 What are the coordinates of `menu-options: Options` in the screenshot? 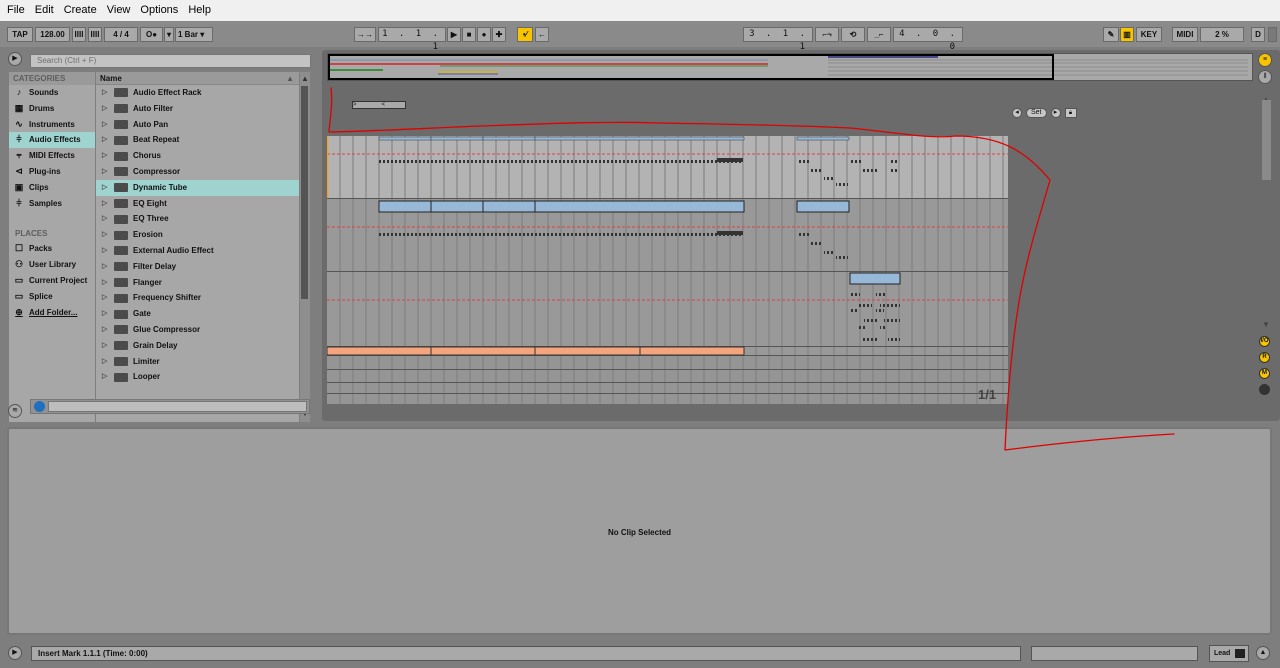 It's located at (159, 10).